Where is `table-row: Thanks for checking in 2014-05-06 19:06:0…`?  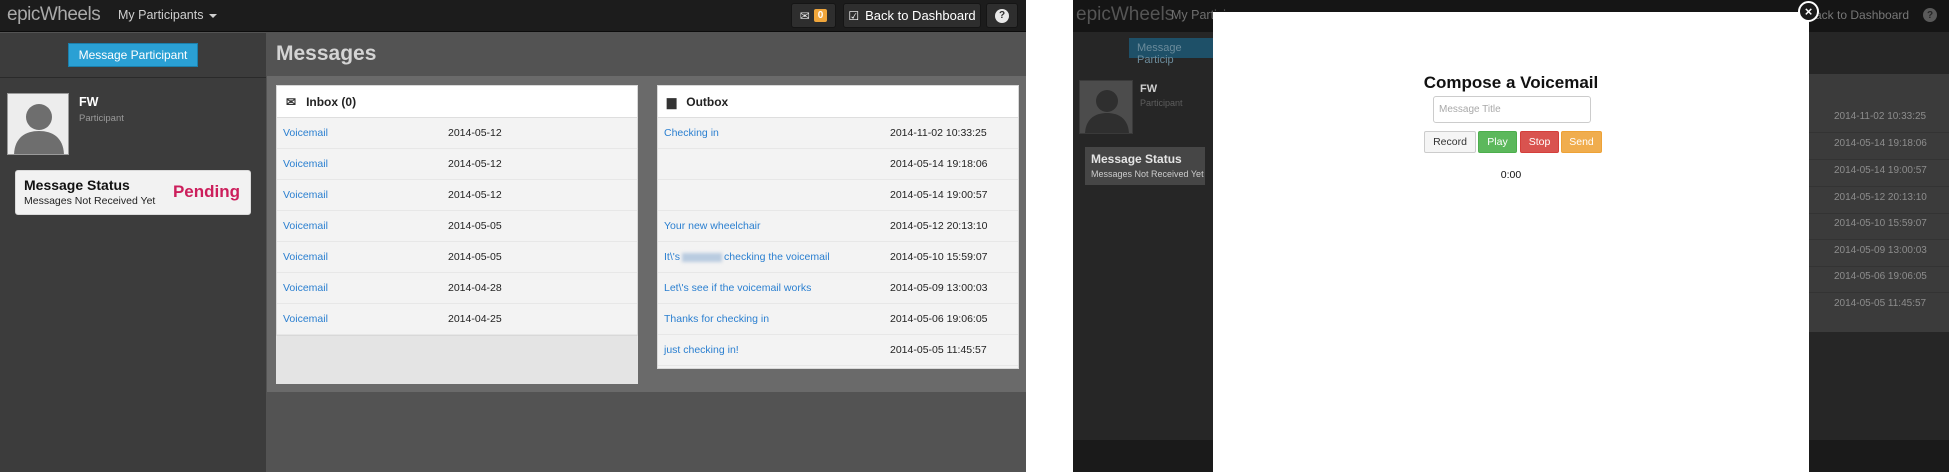
table-row: Thanks for checking in 2014-05-06 19:06:0… is located at coordinates (838, 319).